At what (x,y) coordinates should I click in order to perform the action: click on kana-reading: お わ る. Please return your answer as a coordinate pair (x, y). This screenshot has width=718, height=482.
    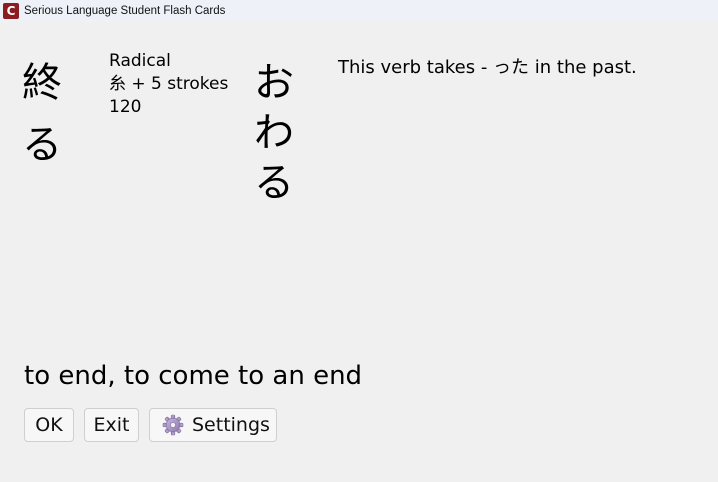
    Looking at the image, I should click on (278, 133).